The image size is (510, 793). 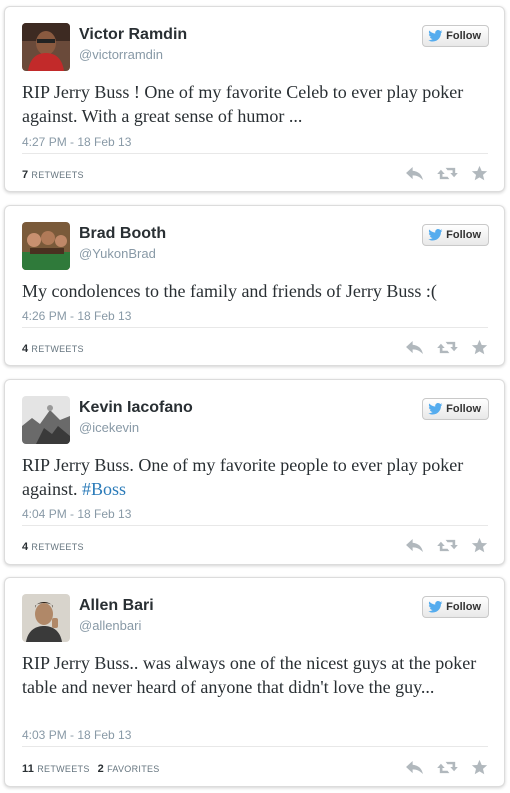 I want to click on favorites-stat: 2 FAVORITES, so click(x=129, y=769).